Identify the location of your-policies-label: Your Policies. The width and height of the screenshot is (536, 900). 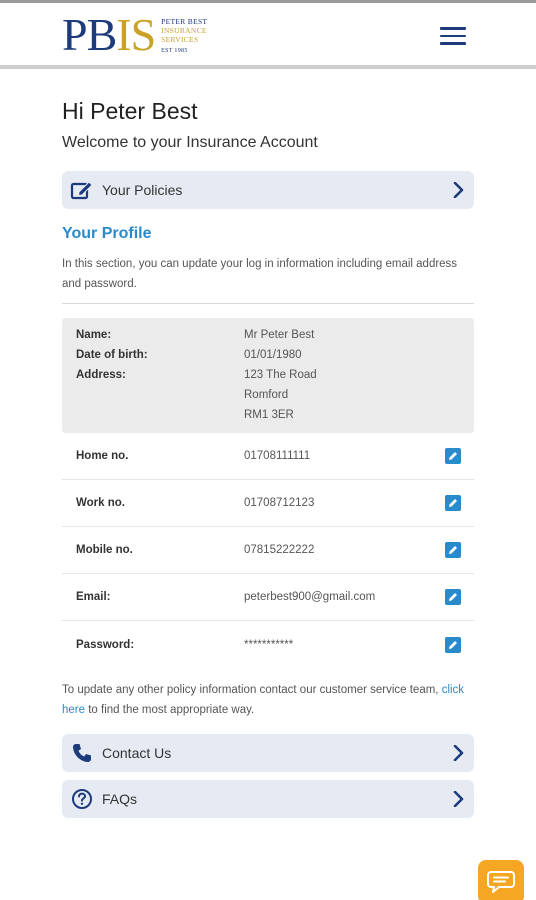
(142, 190).